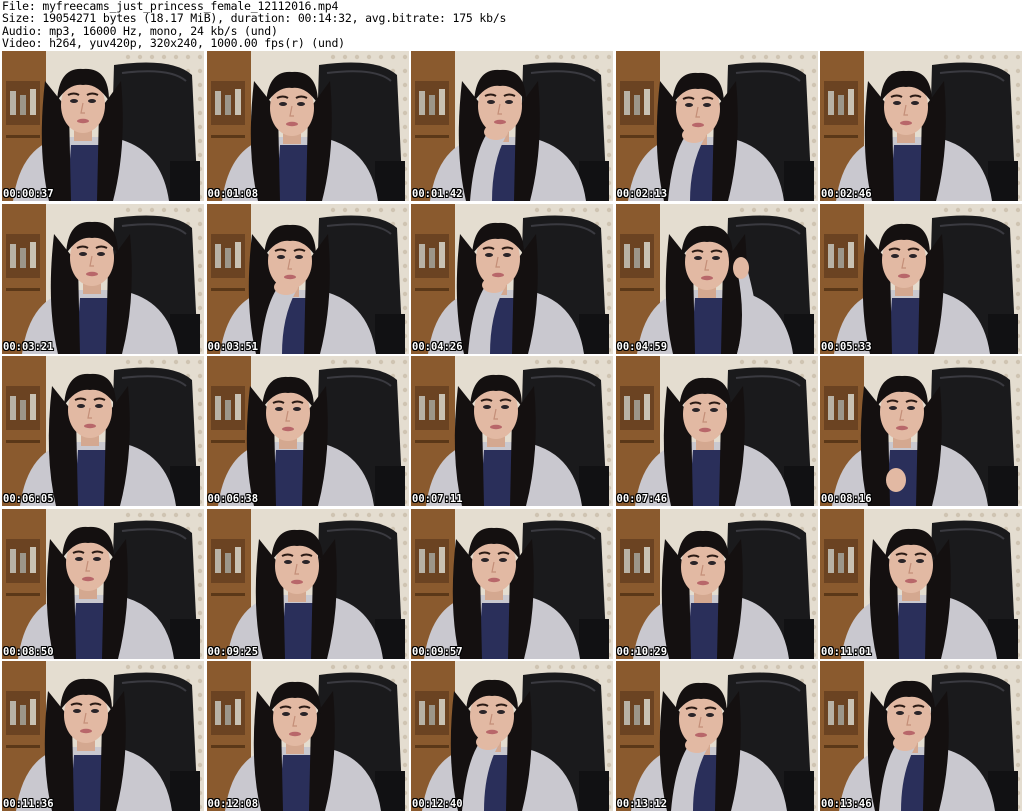 The height and width of the screenshot is (811, 1024). What do you see at coordinates (846, 804) in the screenshot?
I see `frame-timestamp: 00:13:46` at bounding box center [846, 804].